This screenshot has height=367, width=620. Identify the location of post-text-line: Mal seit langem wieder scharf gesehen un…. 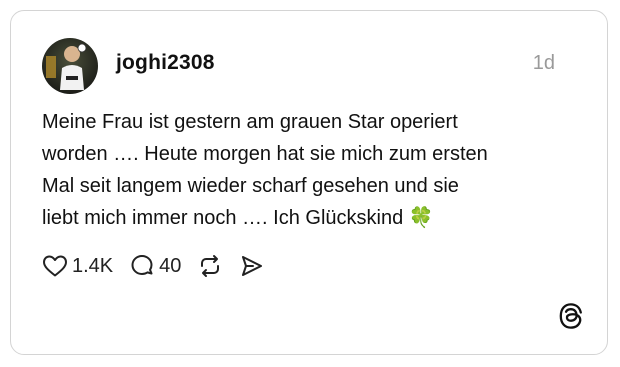
(250, 186).